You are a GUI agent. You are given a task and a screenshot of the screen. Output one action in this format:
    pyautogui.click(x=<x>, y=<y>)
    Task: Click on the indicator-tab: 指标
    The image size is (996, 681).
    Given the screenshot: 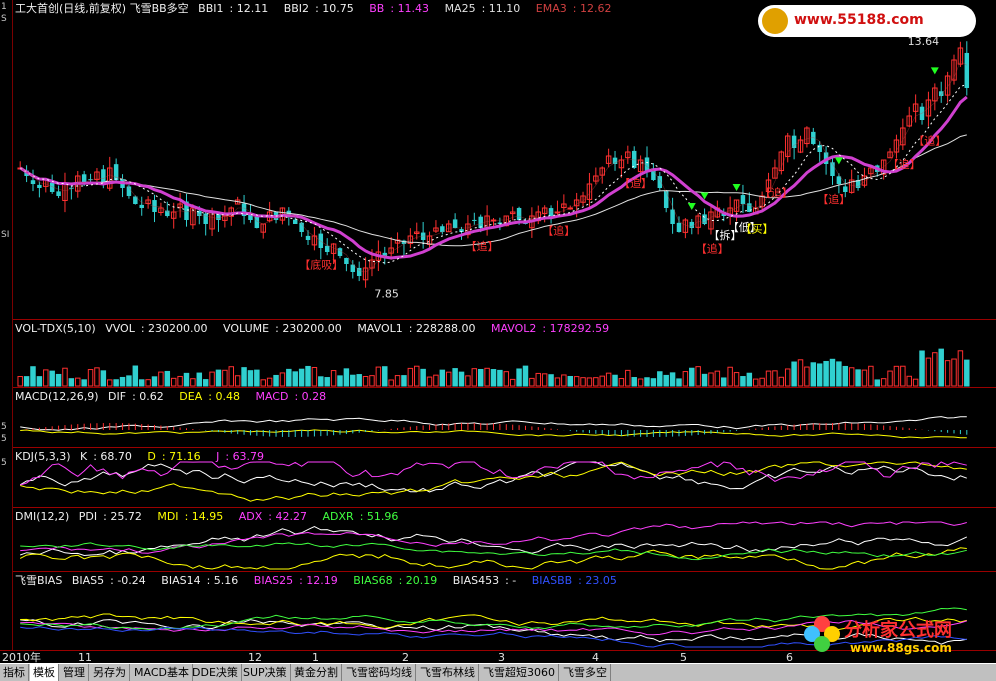 What is the action you would take?
    pyautogui.click(x=14, y=672)
    